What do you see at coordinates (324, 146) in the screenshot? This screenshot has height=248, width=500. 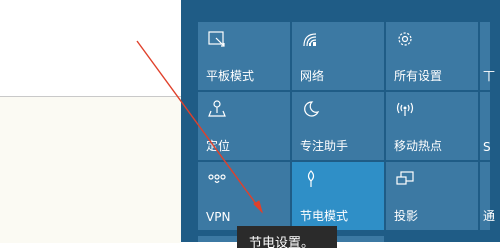 I see `tile-label: 专注助手` at bounding box center [324, 146].